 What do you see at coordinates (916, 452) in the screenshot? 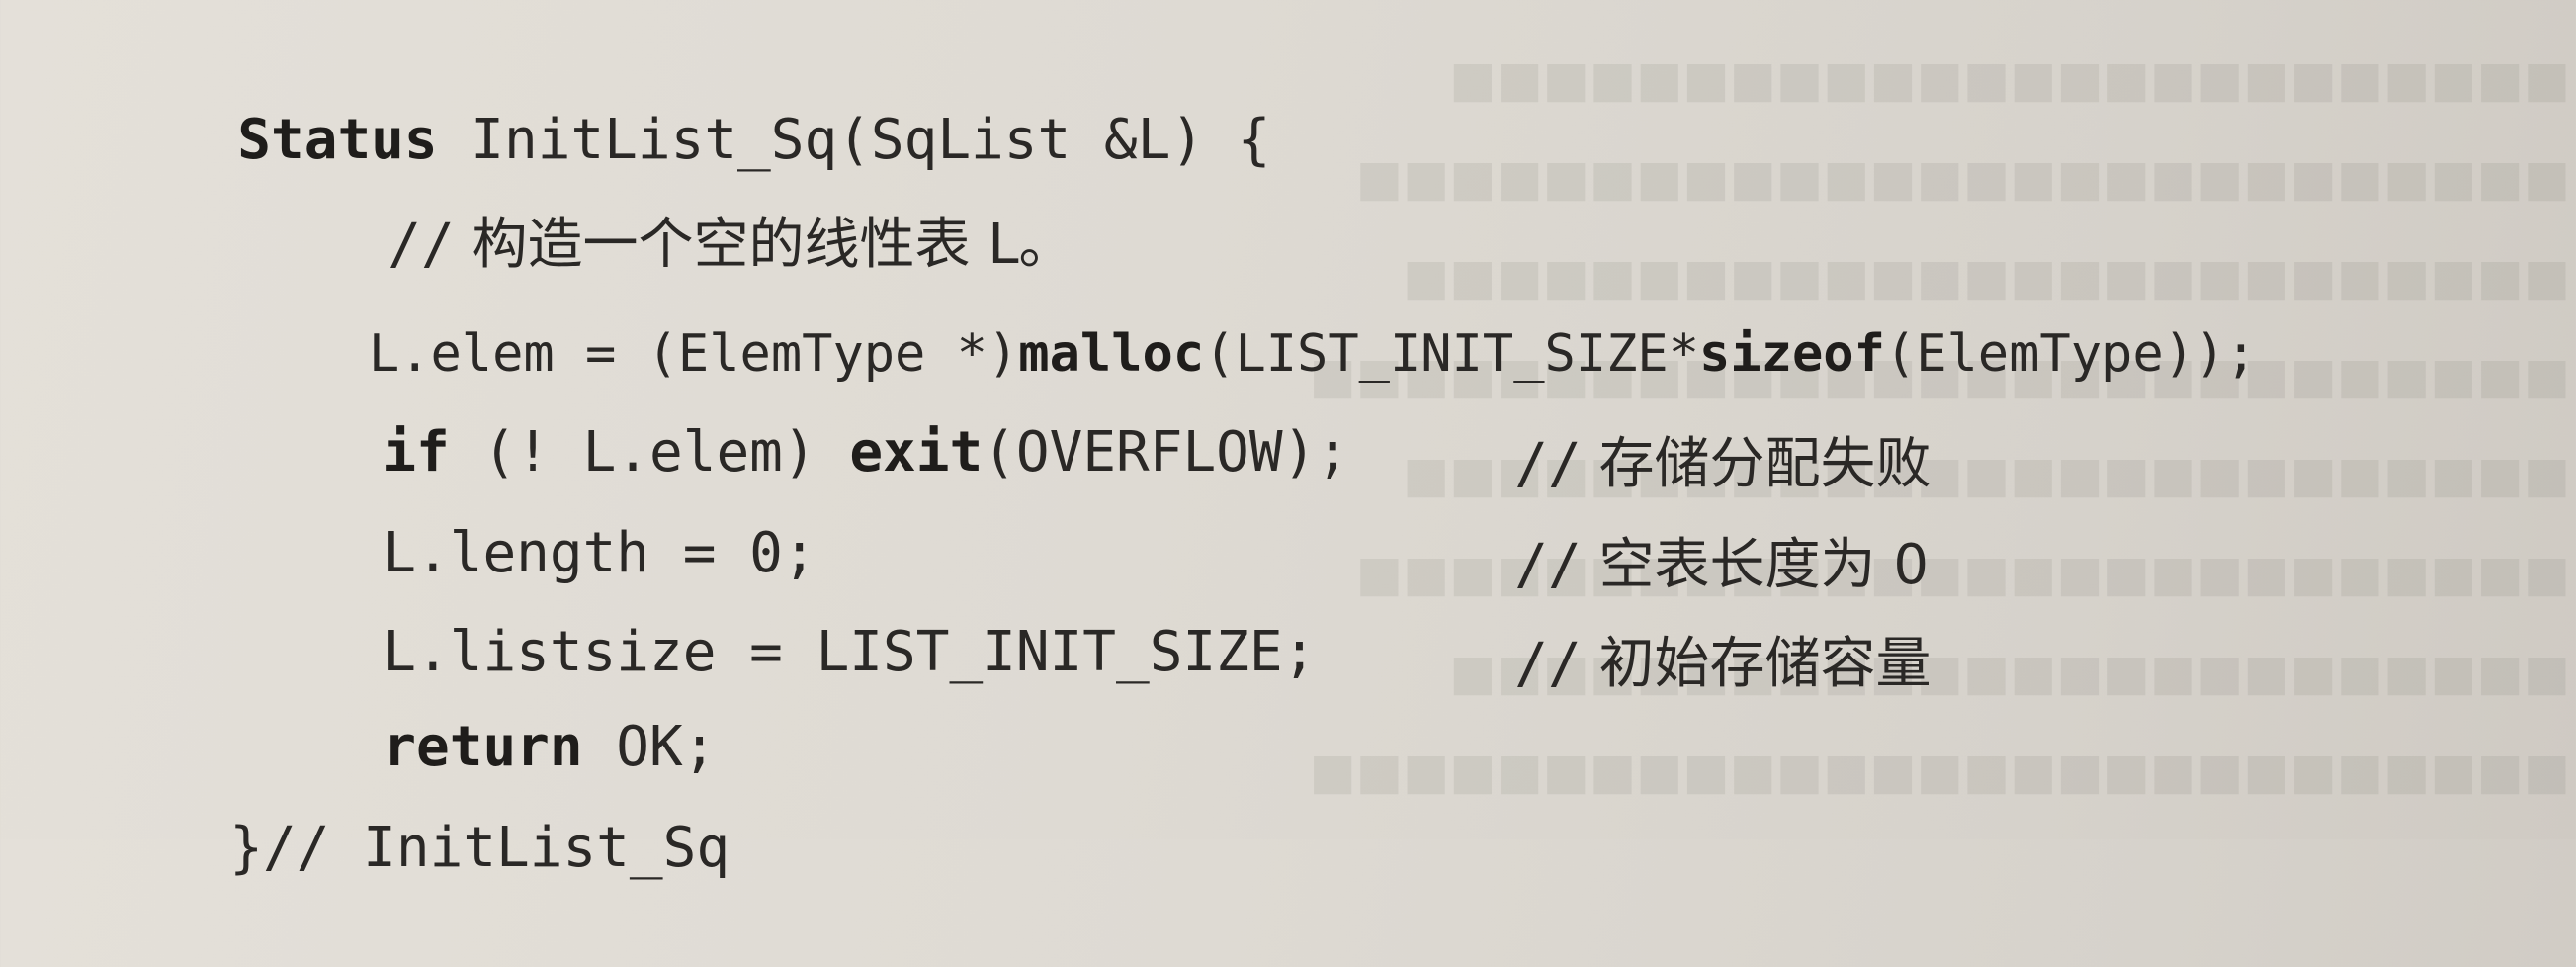
I see `keyword-exit: exit` at bounding box center [916, 452].